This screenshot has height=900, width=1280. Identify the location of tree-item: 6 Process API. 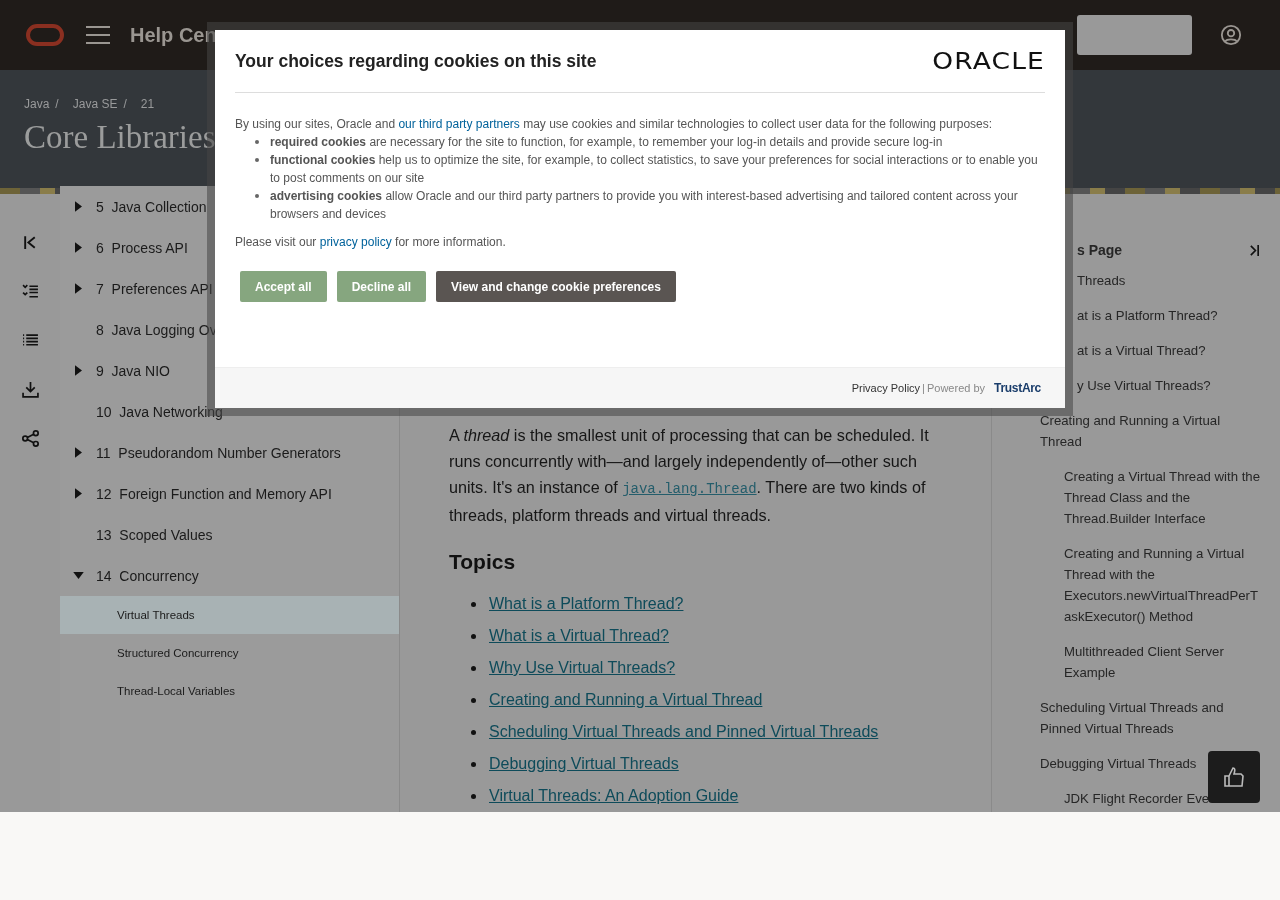
(142, 247).